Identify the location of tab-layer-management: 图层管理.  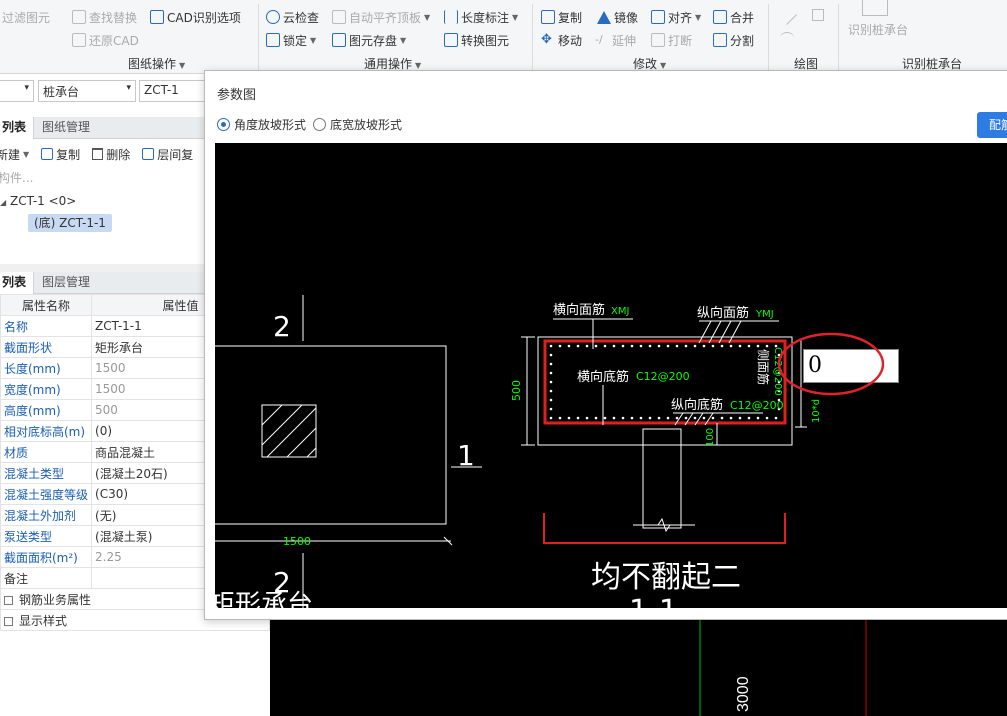
(66, 283).